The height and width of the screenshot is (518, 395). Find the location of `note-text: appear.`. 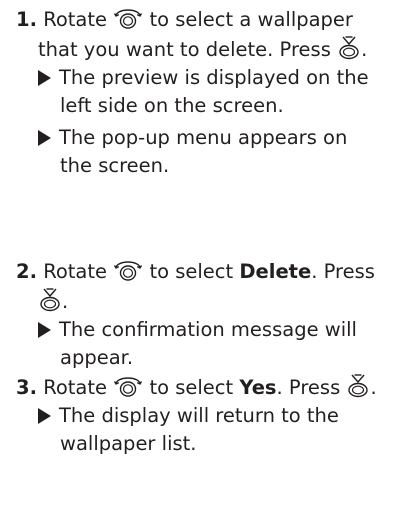

note-text: appear. is located at coordinates (97, 357).